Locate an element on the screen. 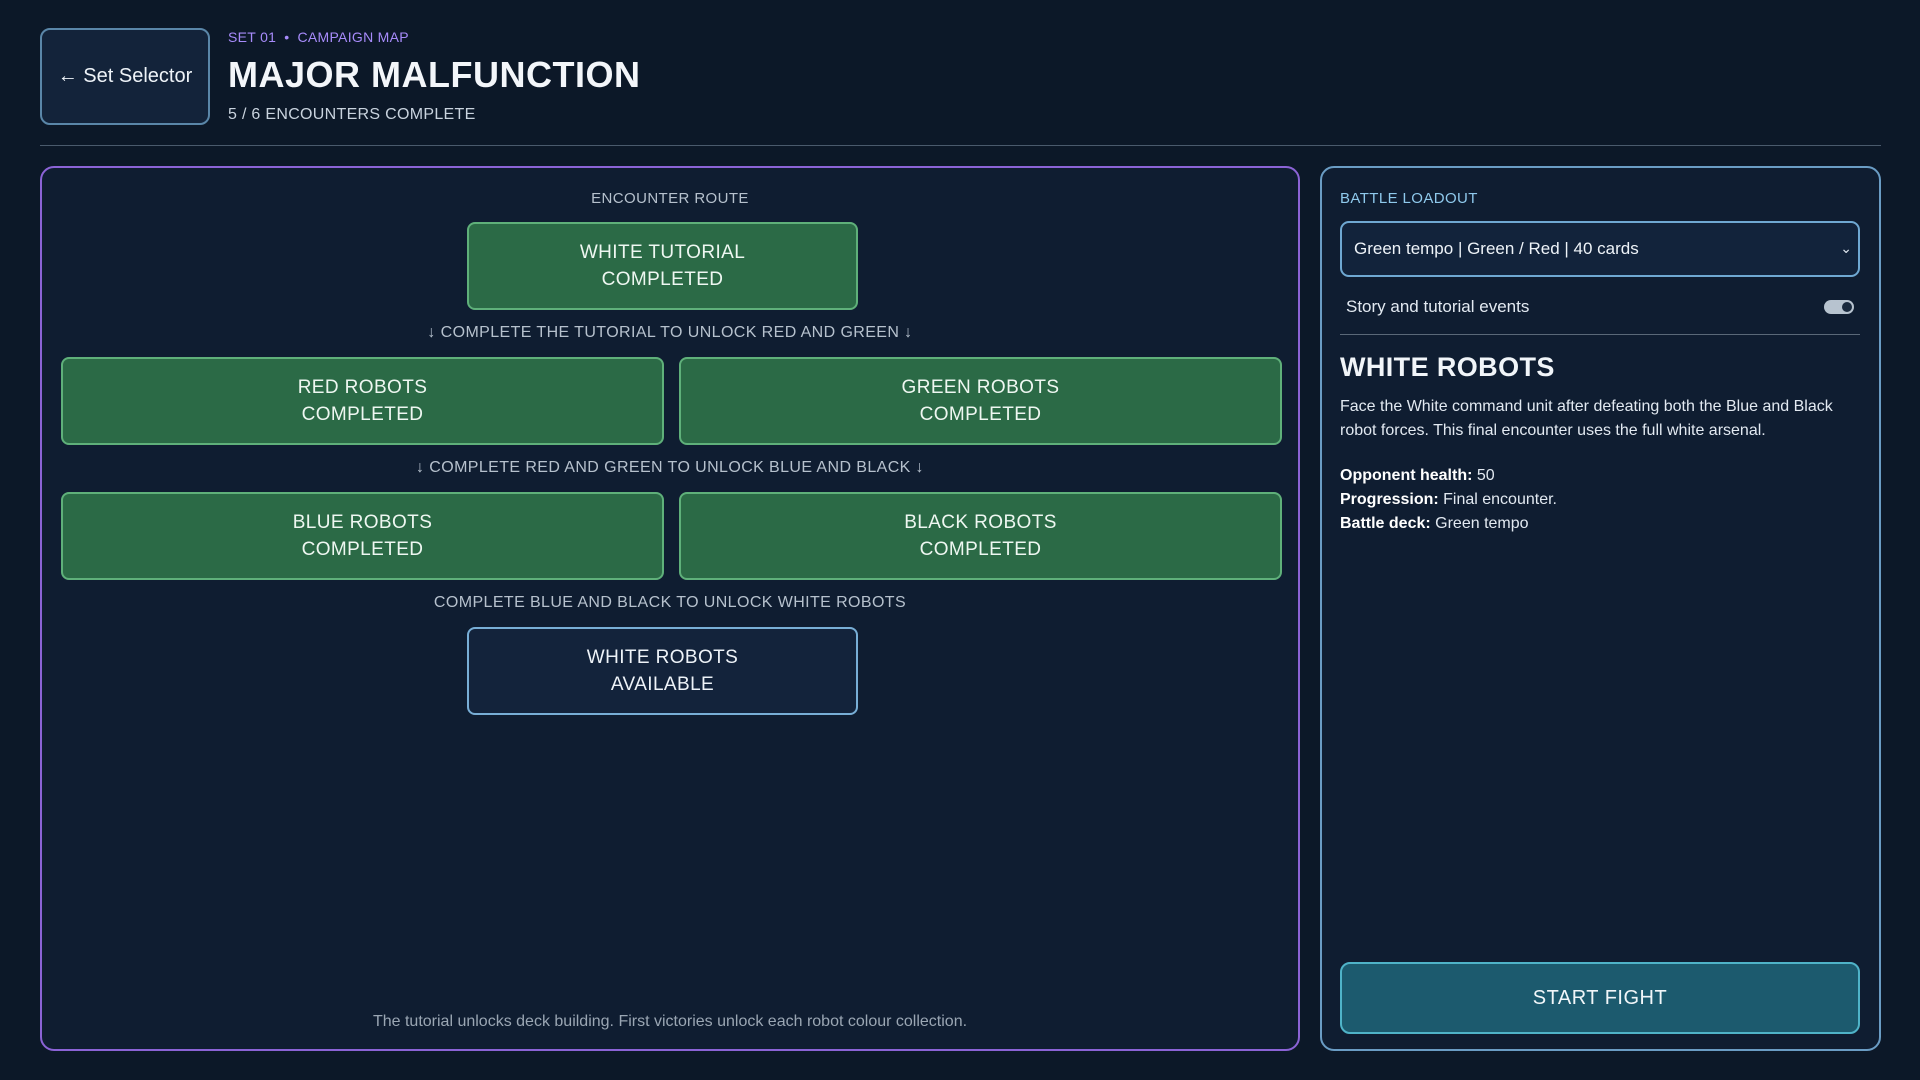 The width and height of the screenshot is (1920, 1080). deck-select-value: Green tempo | Green / Red | 40 cards is located at coordinates (1496, 248).